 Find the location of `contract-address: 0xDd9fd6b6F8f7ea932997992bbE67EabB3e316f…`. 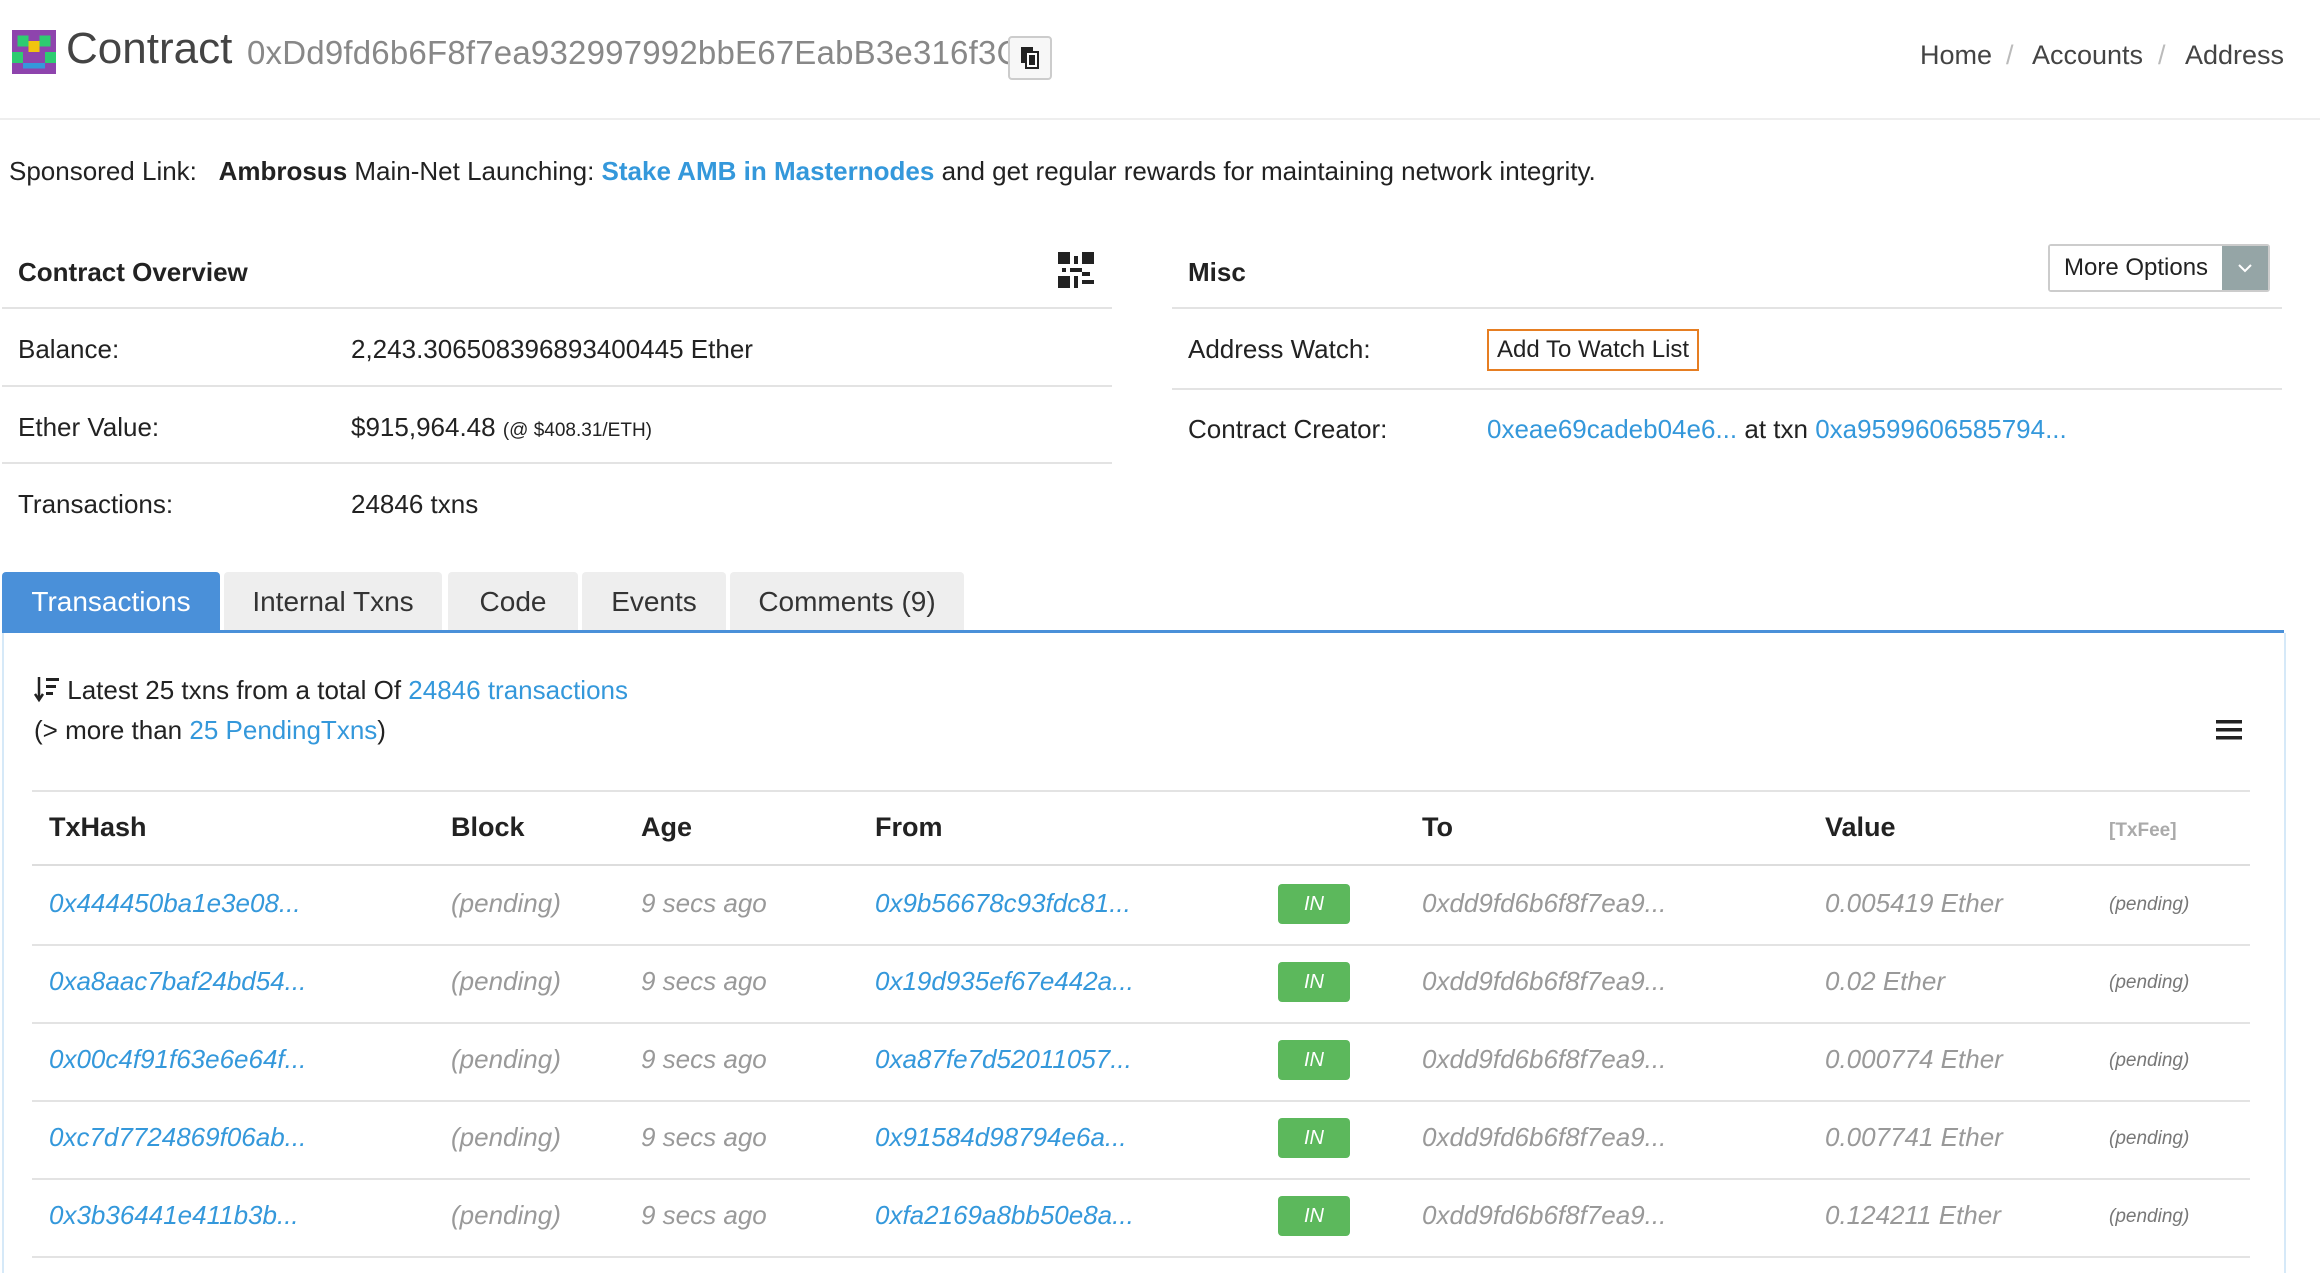

contract-address: 0xDd9fd6b6F8f7ea932997992bbE67EabB3e316f… is located at coordinates (634, 52).